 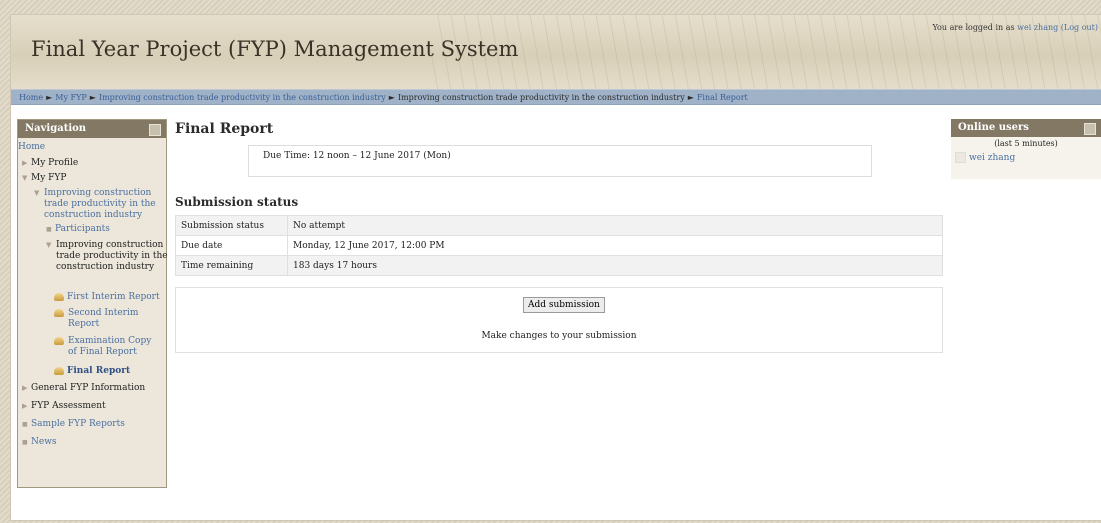 I want to click on due-time-box: Due Time: 12 noon – 12 June 2017 (Mon), so click(x=560, y=161).